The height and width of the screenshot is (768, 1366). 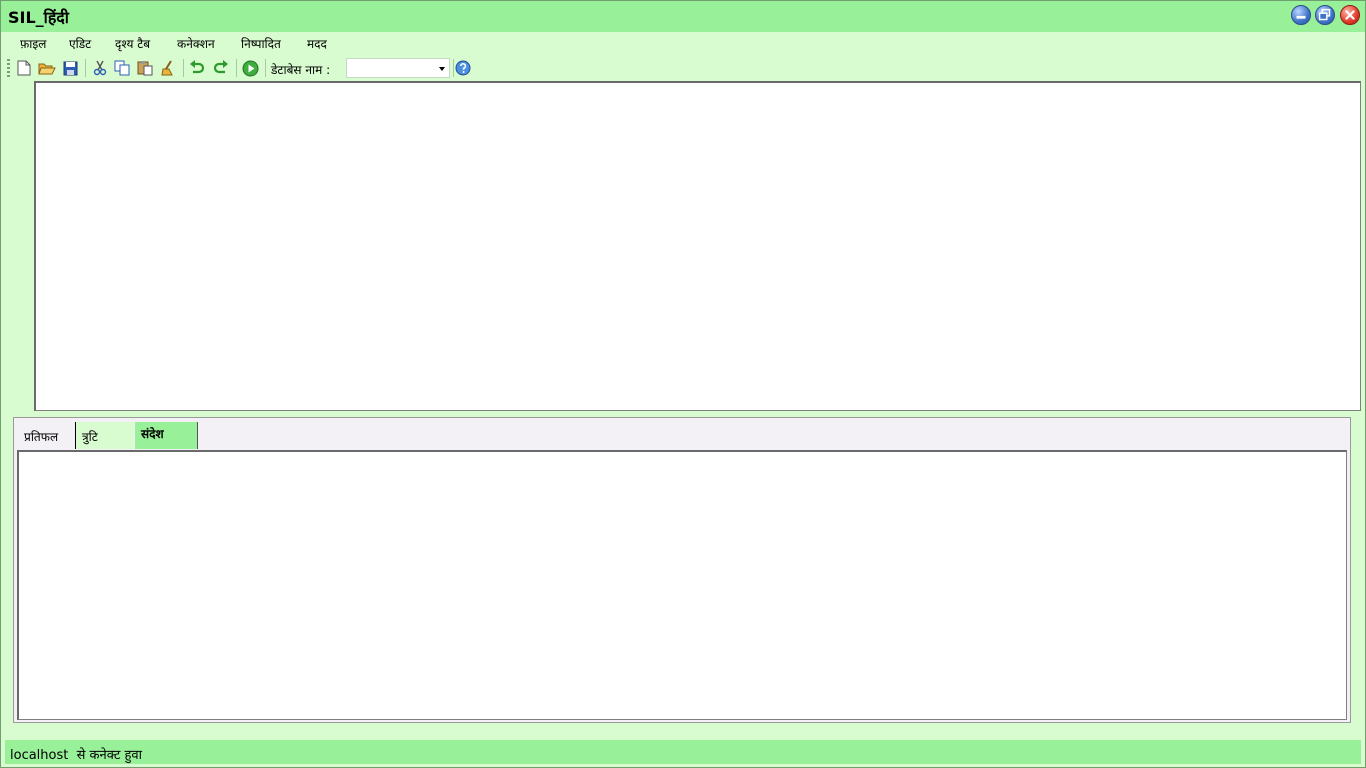 I want to click on restore-button, so click(x=1325, y=15).